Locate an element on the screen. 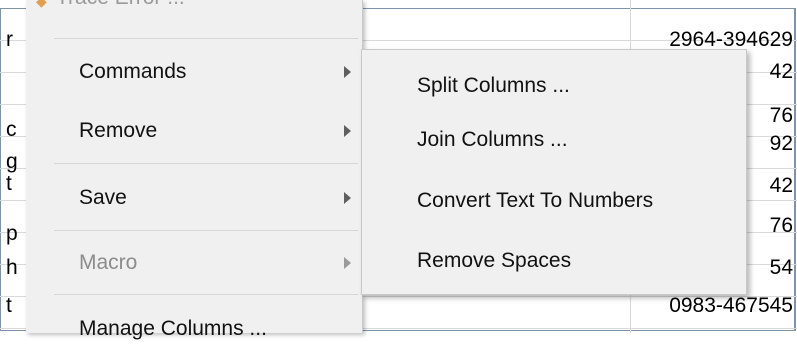 Image resolution: width=797 pixels, height=351 pixels. menu-item-label: Commands is located at coordinates (133, 71).